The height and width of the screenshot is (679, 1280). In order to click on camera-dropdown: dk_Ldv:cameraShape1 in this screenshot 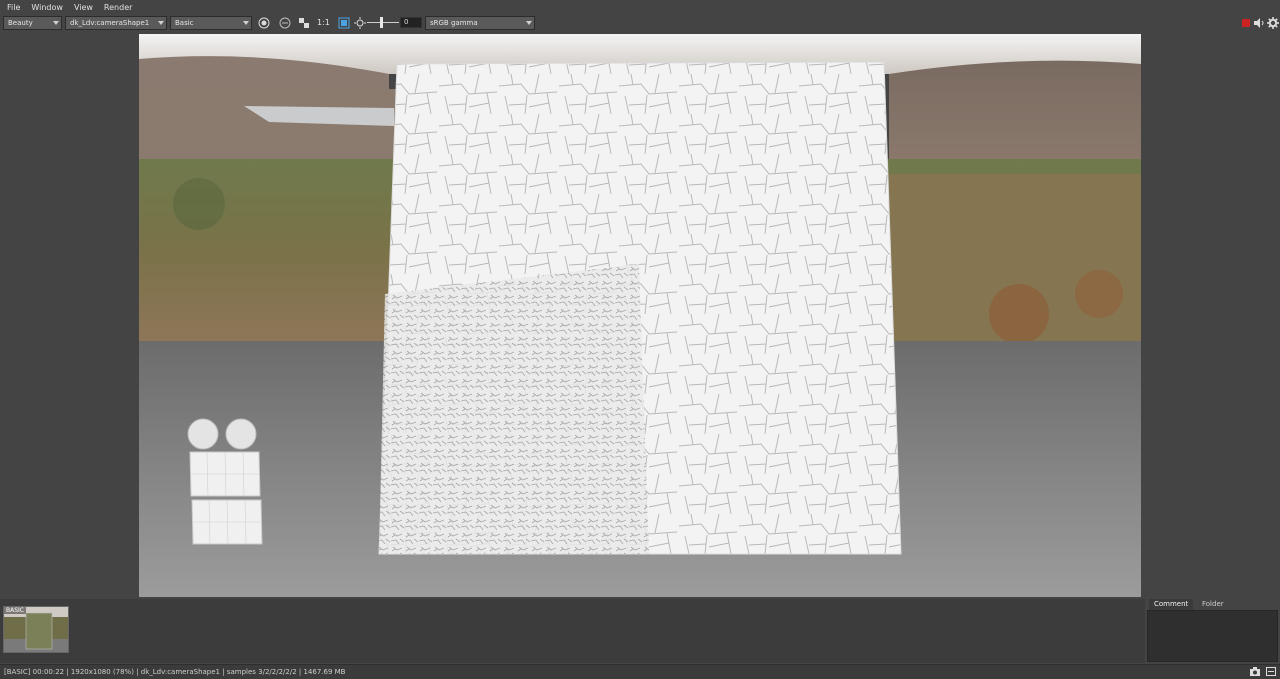, I will do `click(116, 23)`.